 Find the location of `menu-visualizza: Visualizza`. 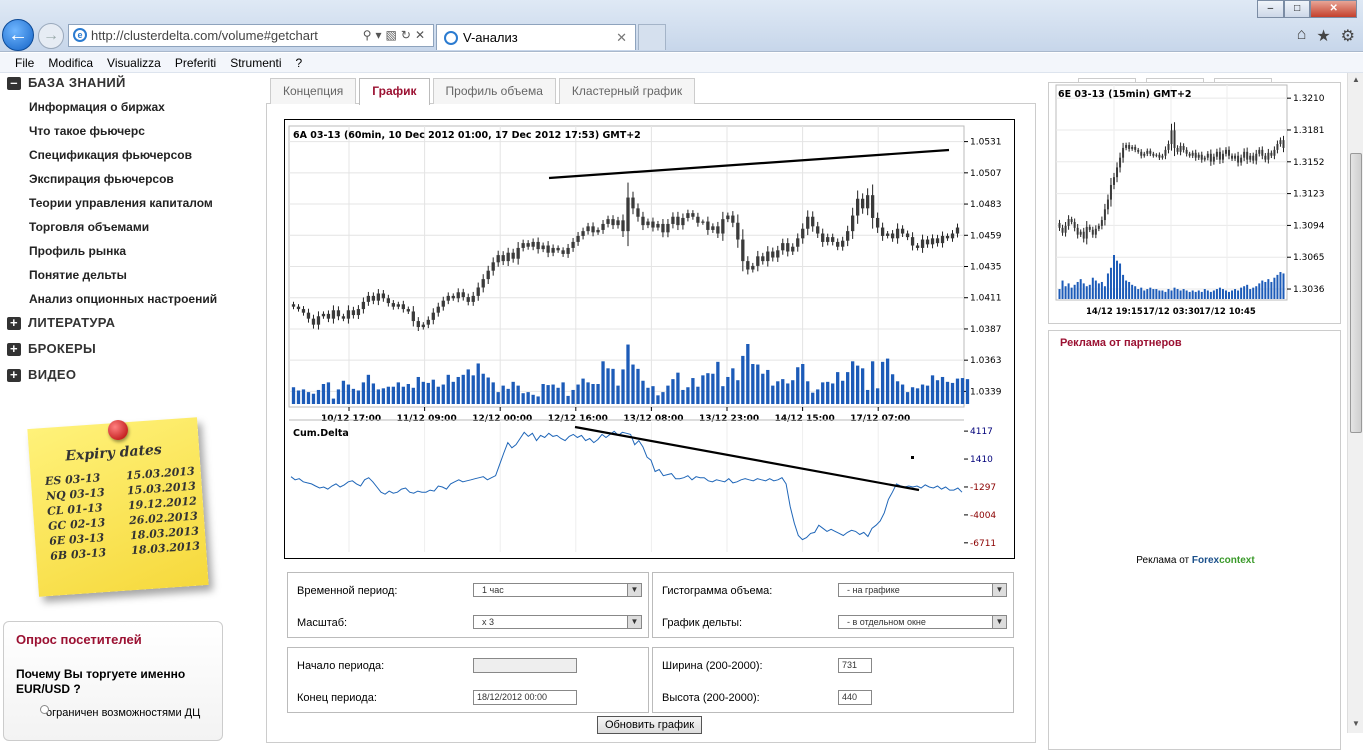

menu-visualizza: Visualizza is located at coordinates (134, 62).